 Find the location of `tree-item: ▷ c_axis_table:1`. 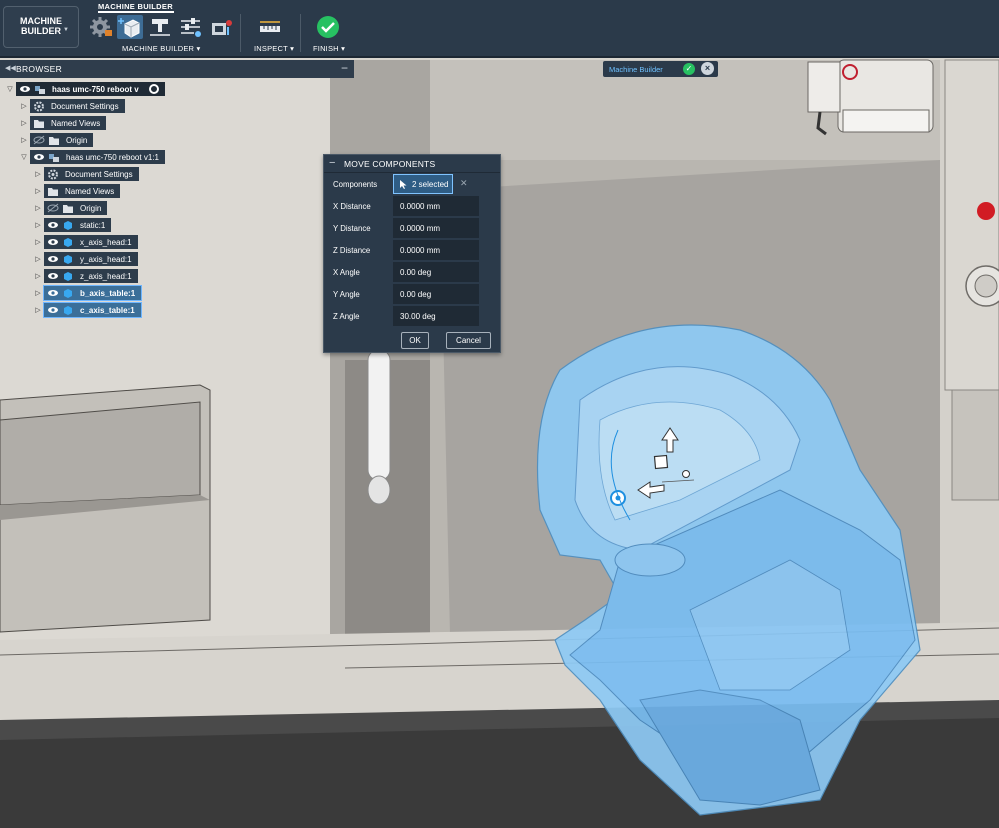

tree-item: ▷ c_axis_table:1 is located at coordinates (87, 310).